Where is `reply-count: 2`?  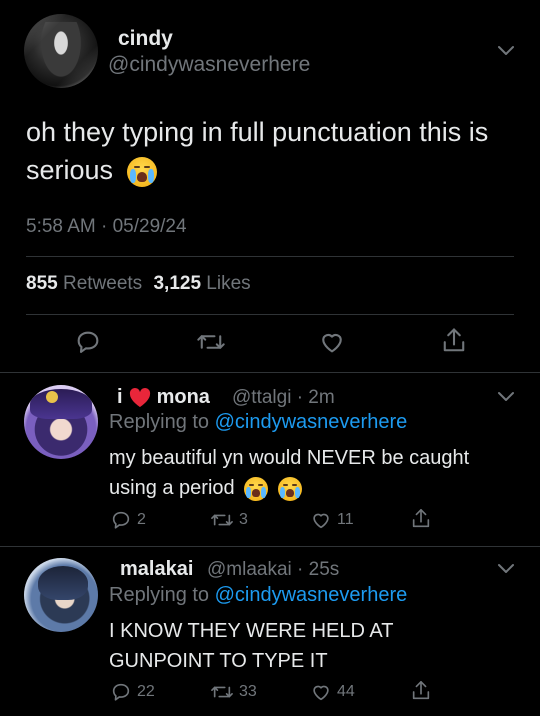
reply-count: 2 is located at coordinates (141, 519).